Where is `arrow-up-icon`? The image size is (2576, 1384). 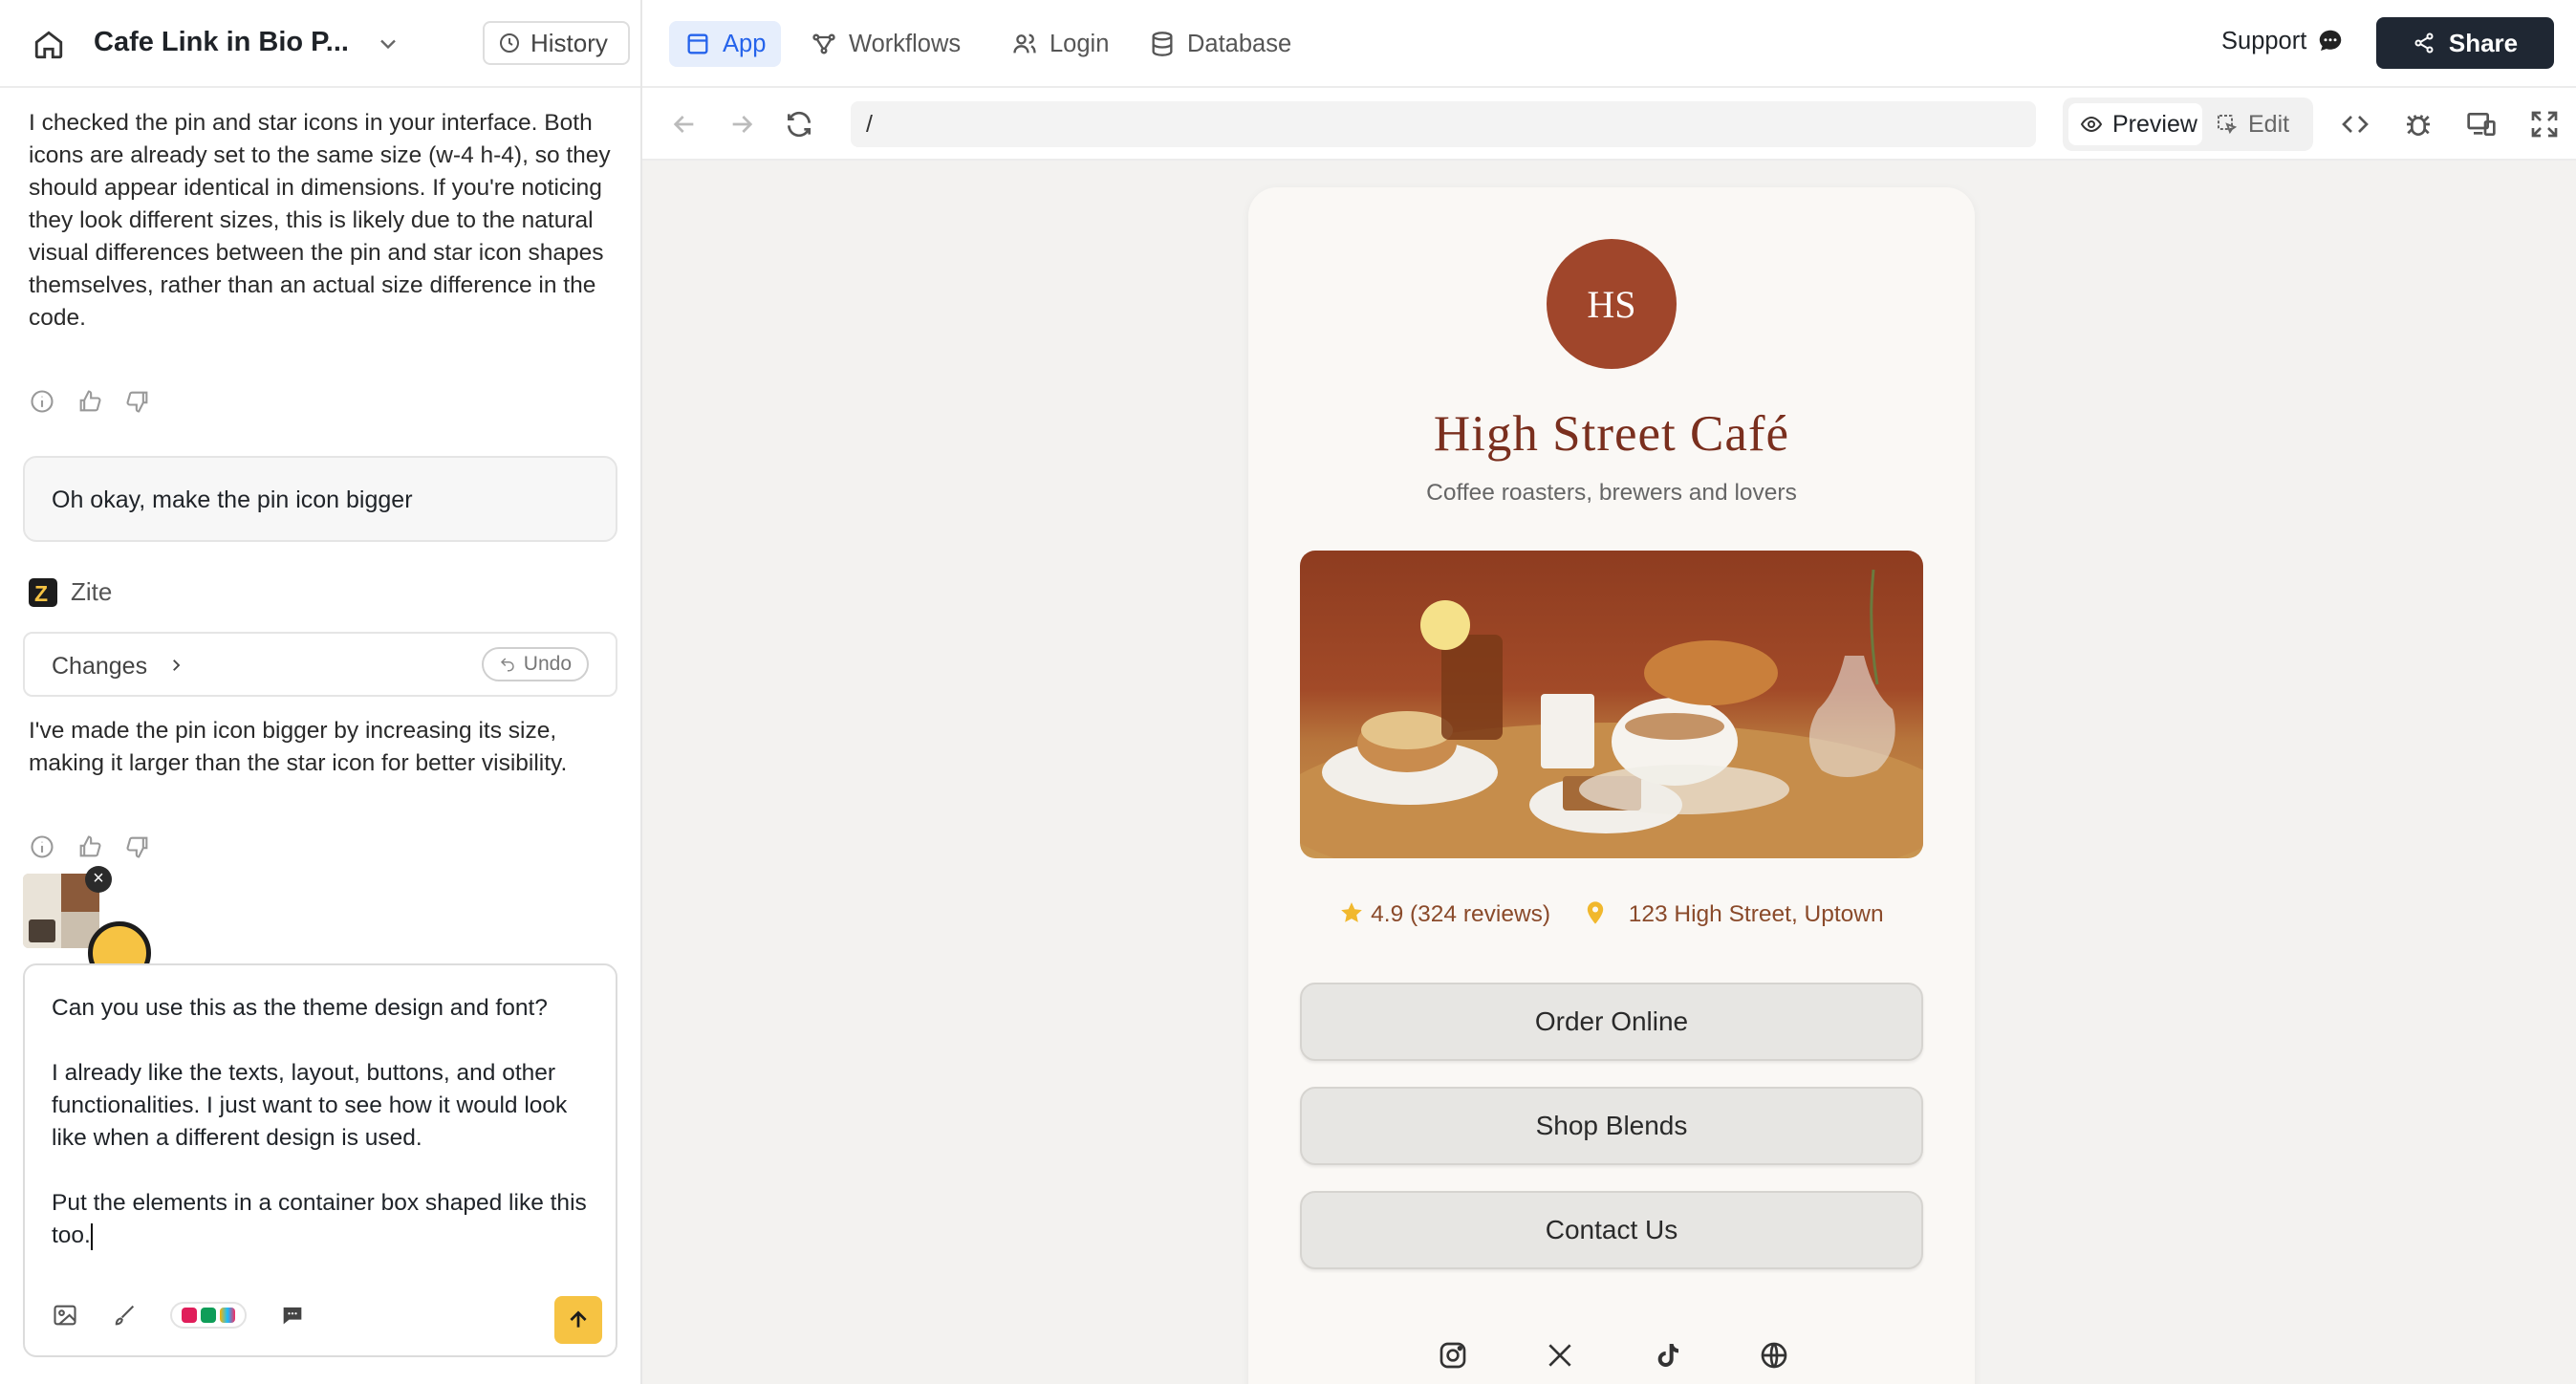
arrow-up-icon is located at coordinates (578, 1319).